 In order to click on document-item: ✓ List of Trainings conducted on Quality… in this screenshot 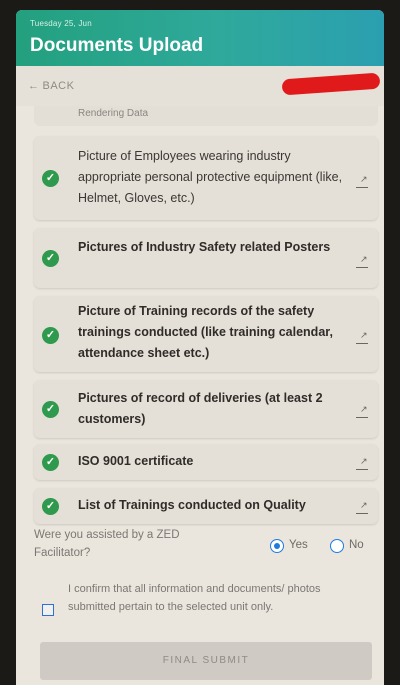, I will do `click(206, 506)`.